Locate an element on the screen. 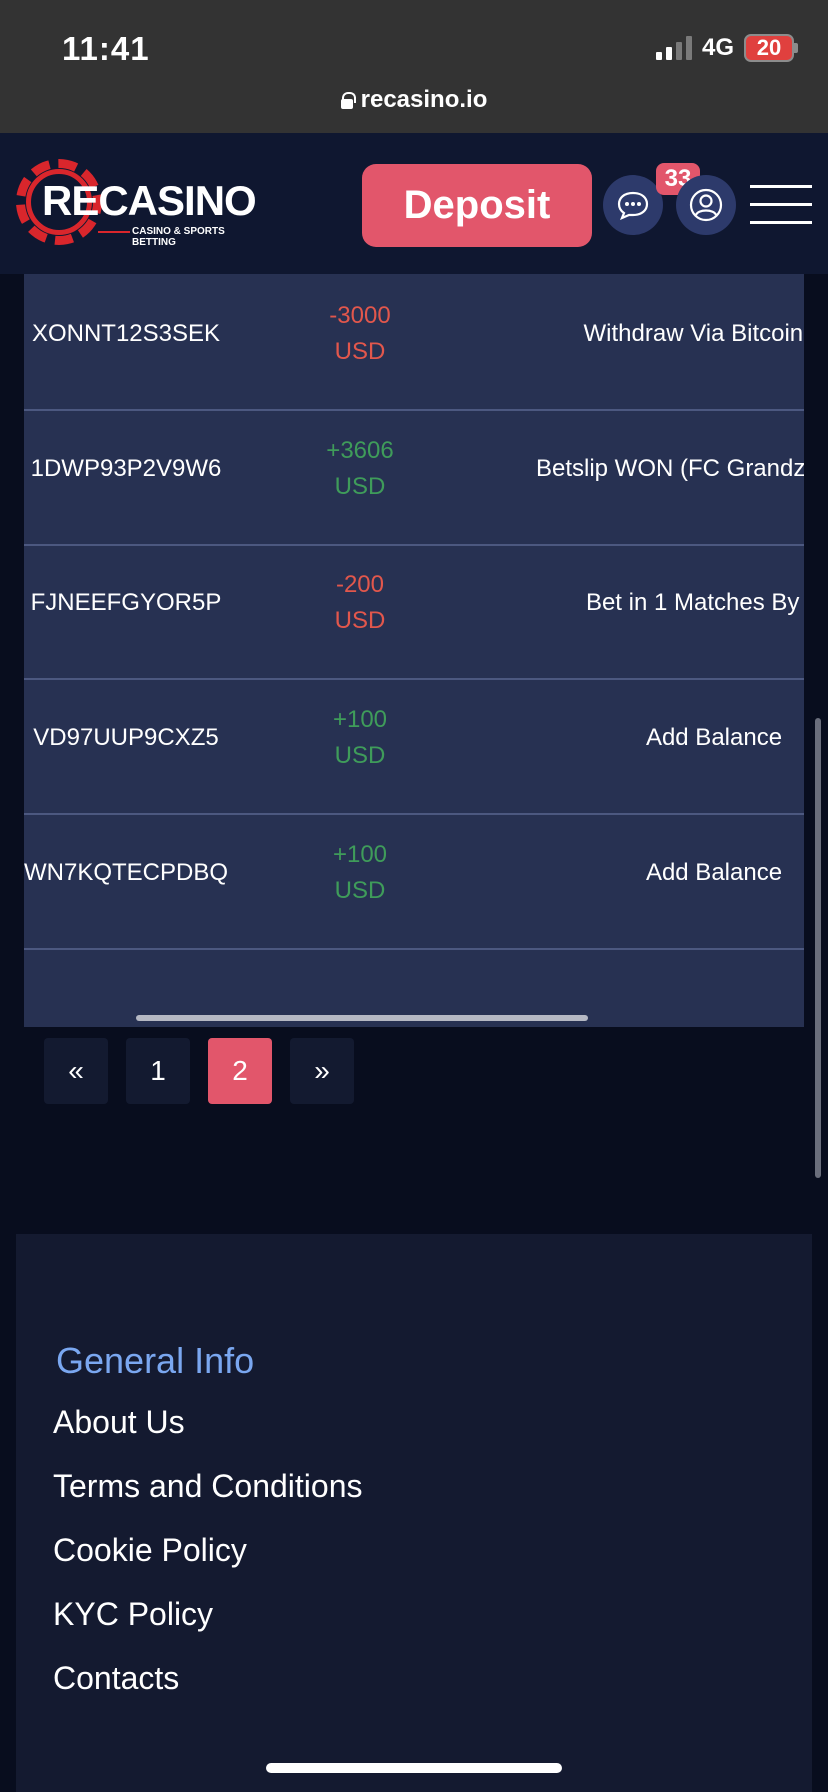  url-domain: recasino.io is located at coordinates (424, 99).